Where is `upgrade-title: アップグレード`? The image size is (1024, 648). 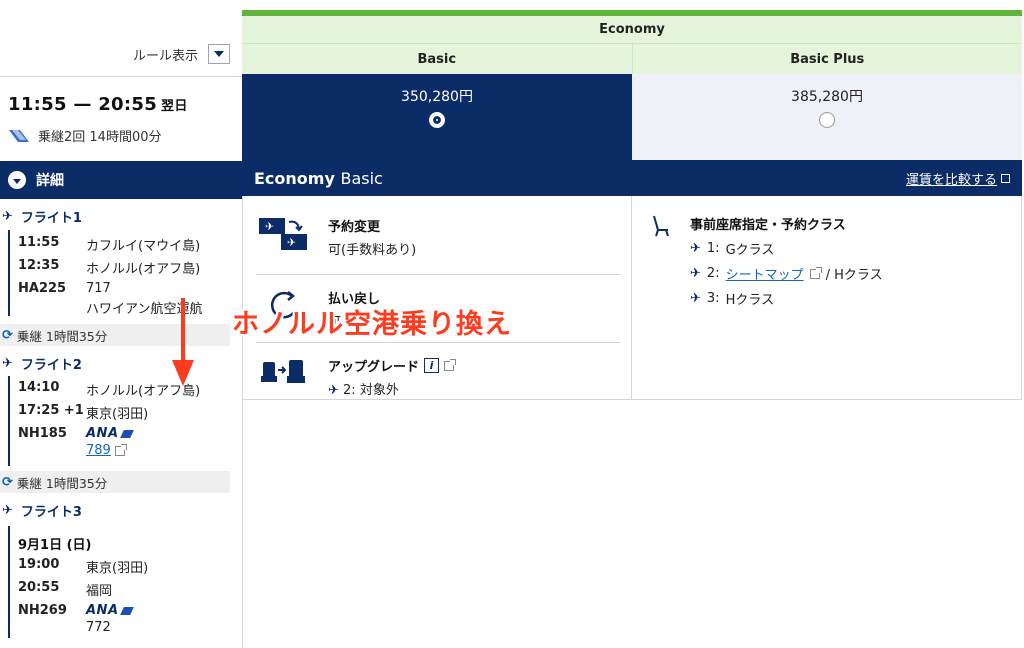
upgrade-title: アップグレード is located at coordinates (374, 367).